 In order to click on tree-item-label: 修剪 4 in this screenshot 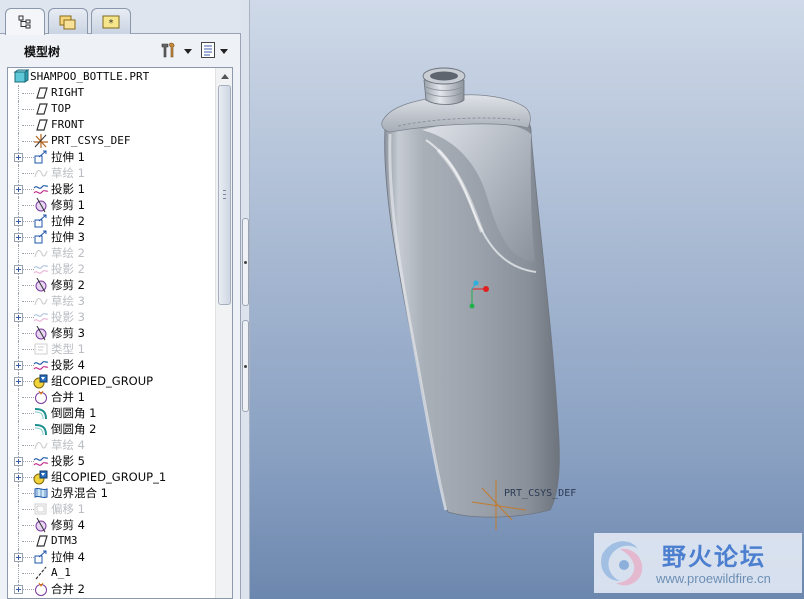, I will do `click(68, 525)`.